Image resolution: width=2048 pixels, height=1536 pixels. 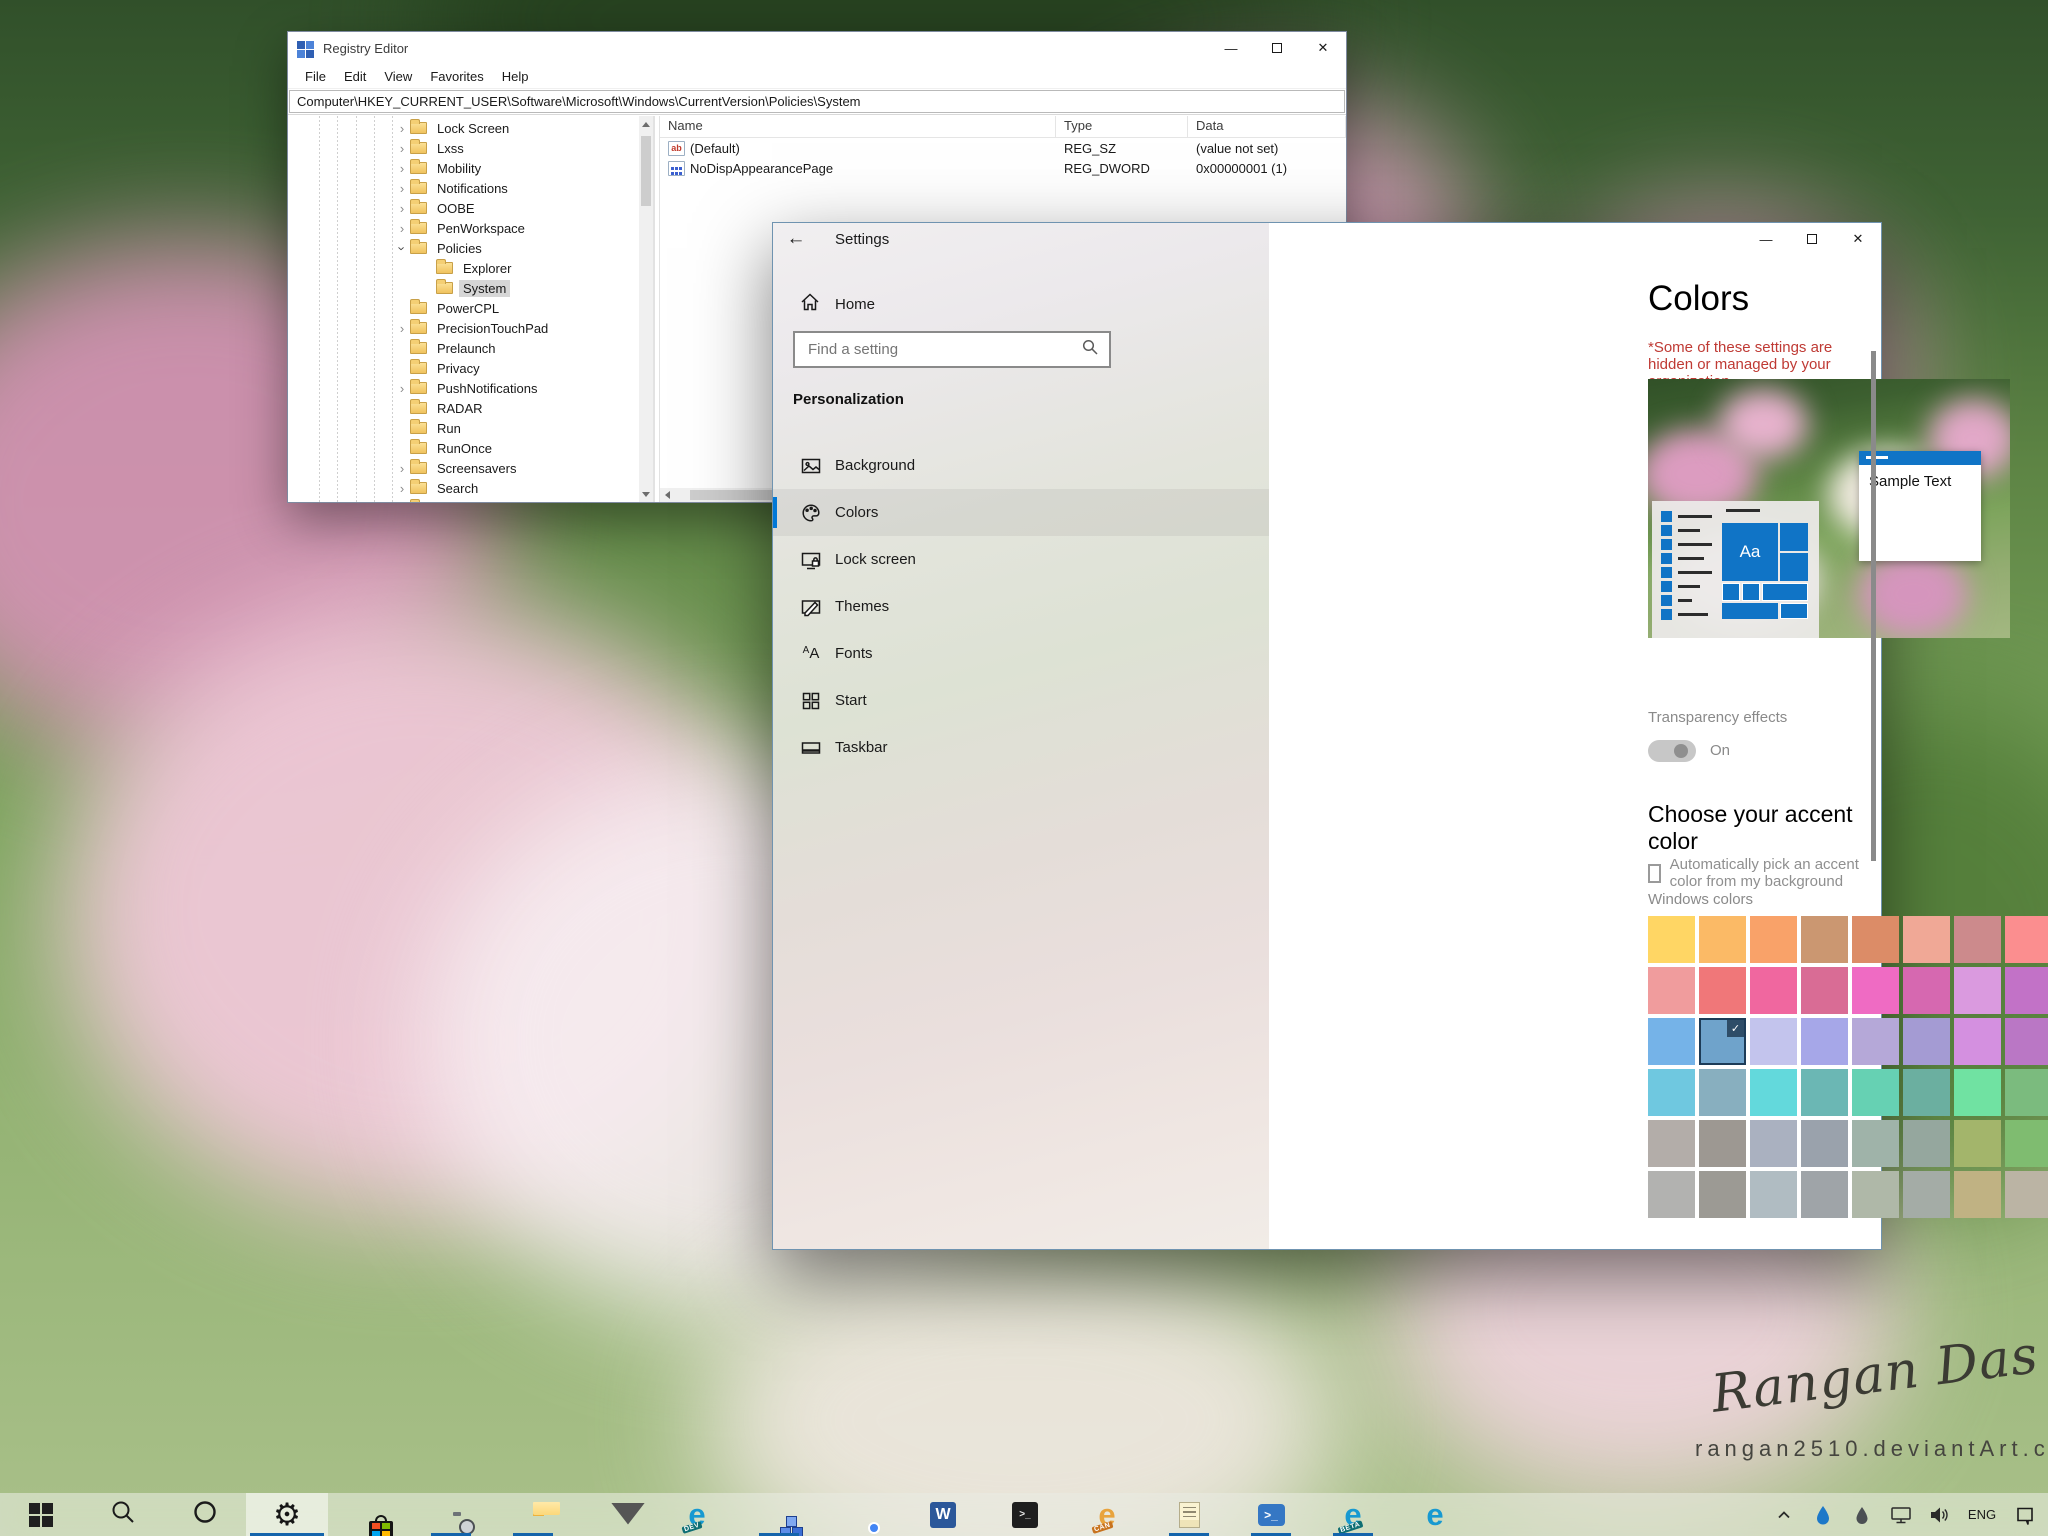 What do you see at coordinates (463, 288) in the screenshot?
I see `registry-tree-item-system: System` at bounding box center [463, 288].